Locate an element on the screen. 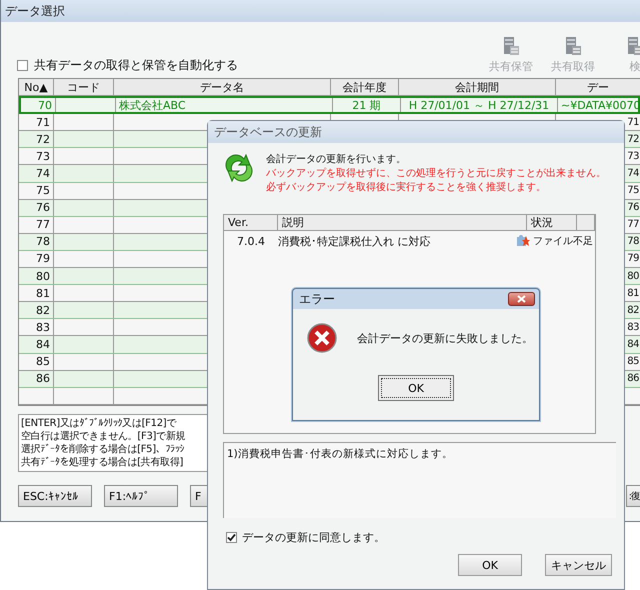 Image resolution: width=640 pixels, height=590 pixels. version-text: 7.0.4 is located at coordinates (251, 241).